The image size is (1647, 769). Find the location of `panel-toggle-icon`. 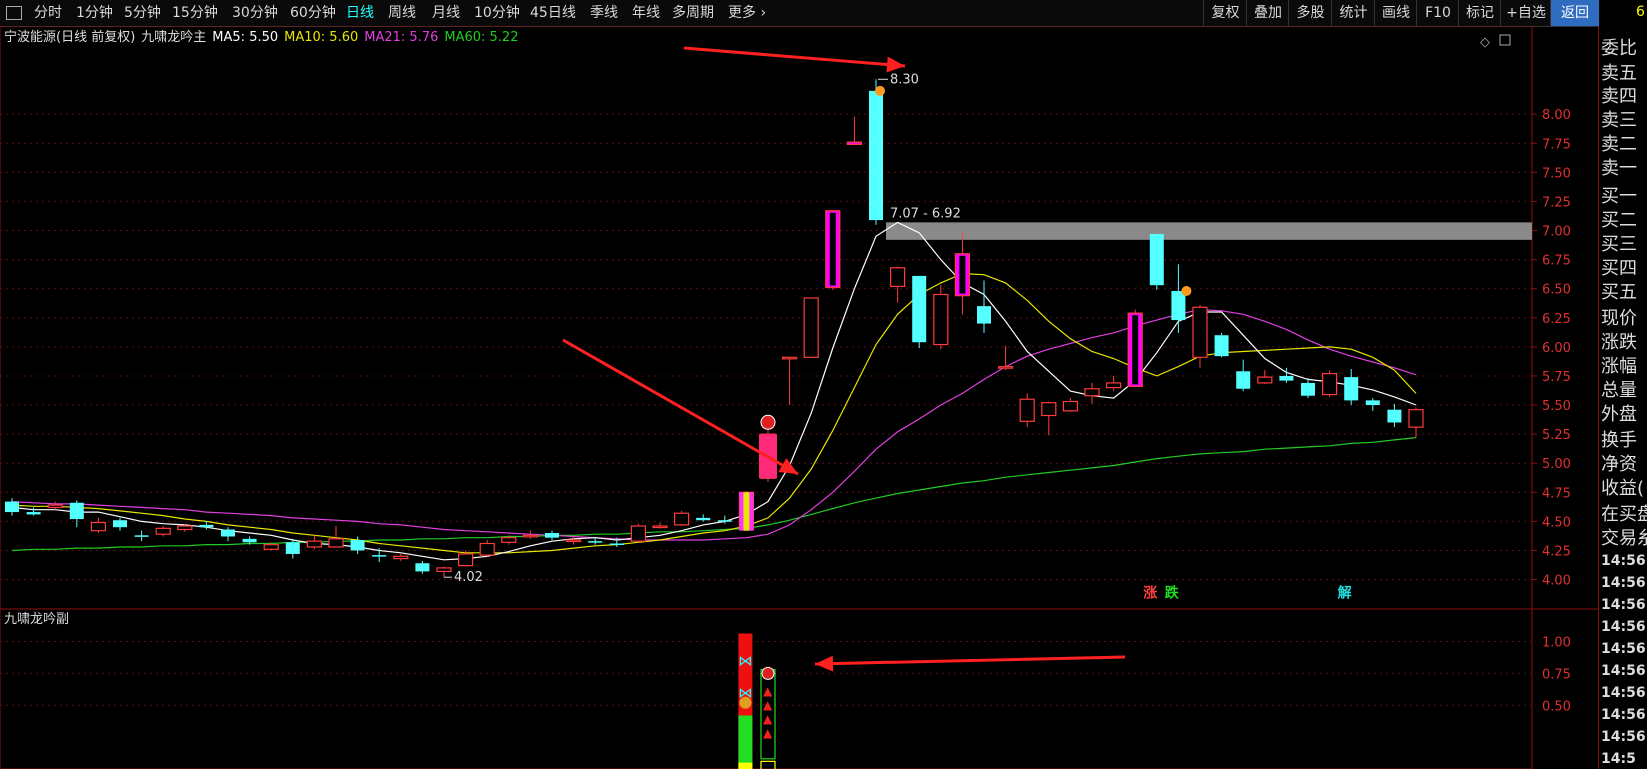

panel-toggle-icon is located at coordinates (14, 13).